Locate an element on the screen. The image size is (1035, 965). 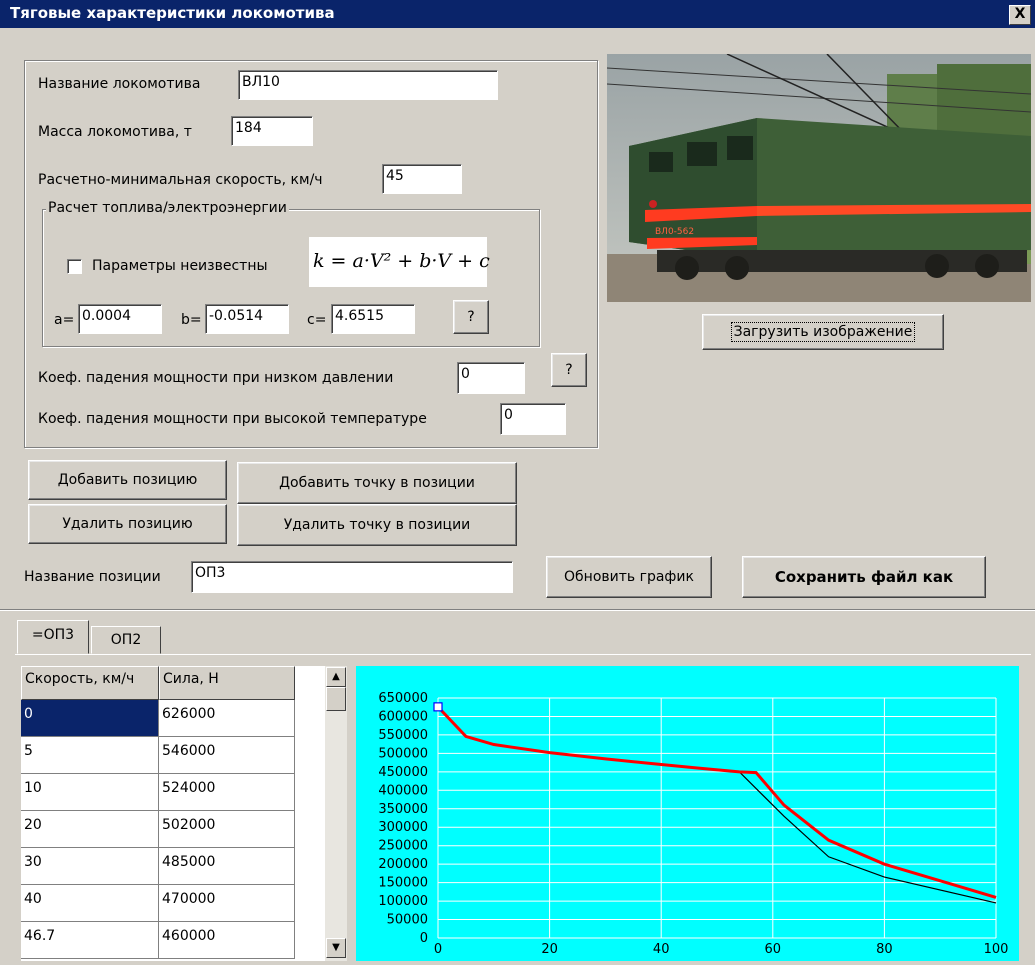
y-tick-label: 650000 is located at coordinates (403, 698).